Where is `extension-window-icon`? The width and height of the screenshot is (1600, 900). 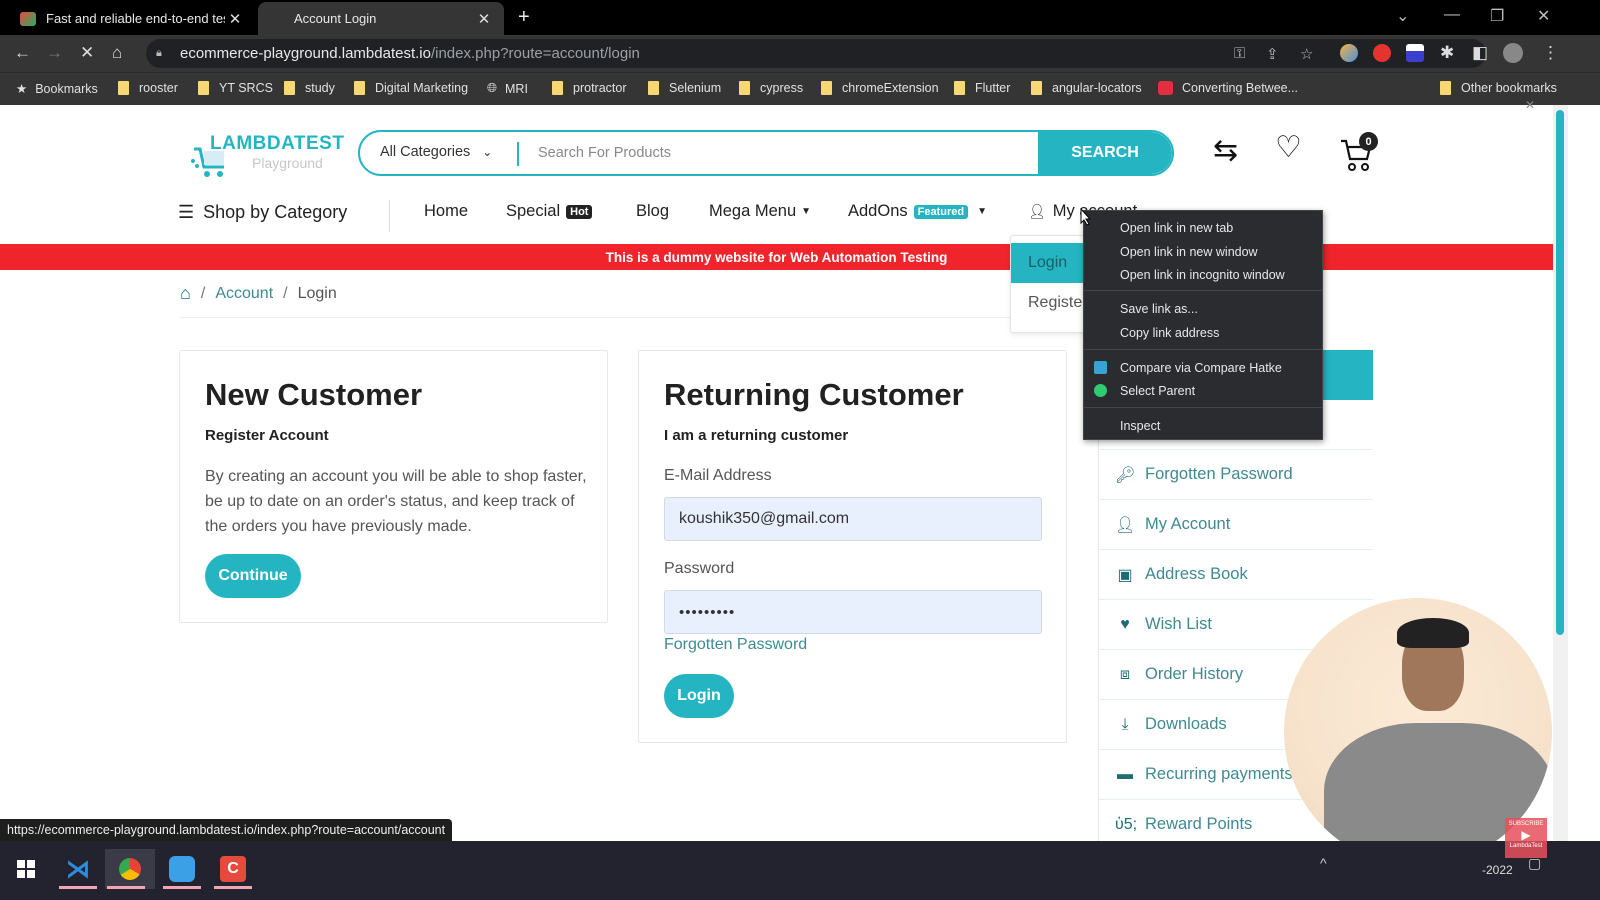
extension-window-icon is located at coordinates (1415, 53).